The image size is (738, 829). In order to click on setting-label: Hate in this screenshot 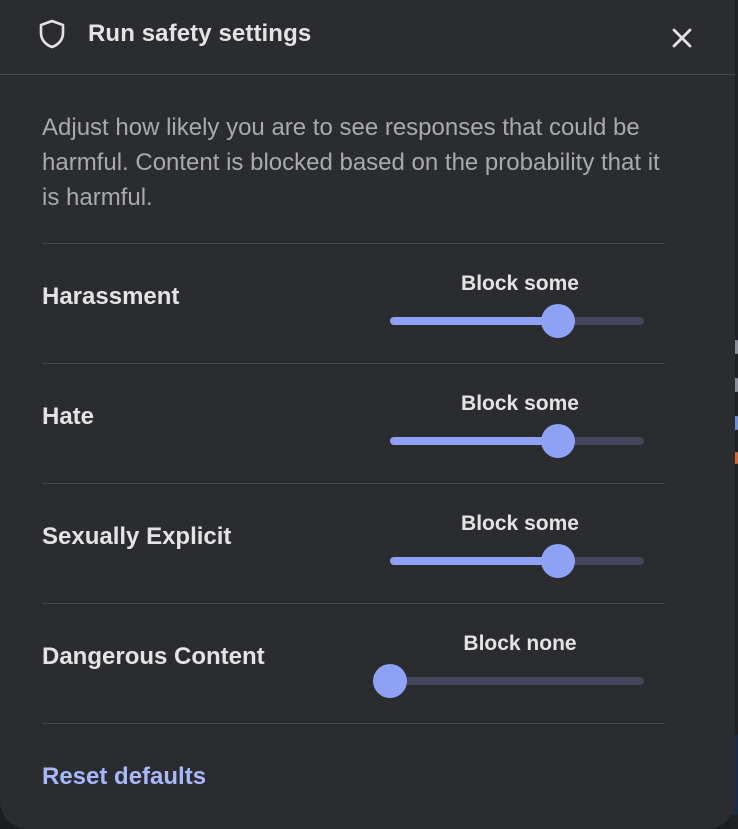, I will do `click(68, 416)`.